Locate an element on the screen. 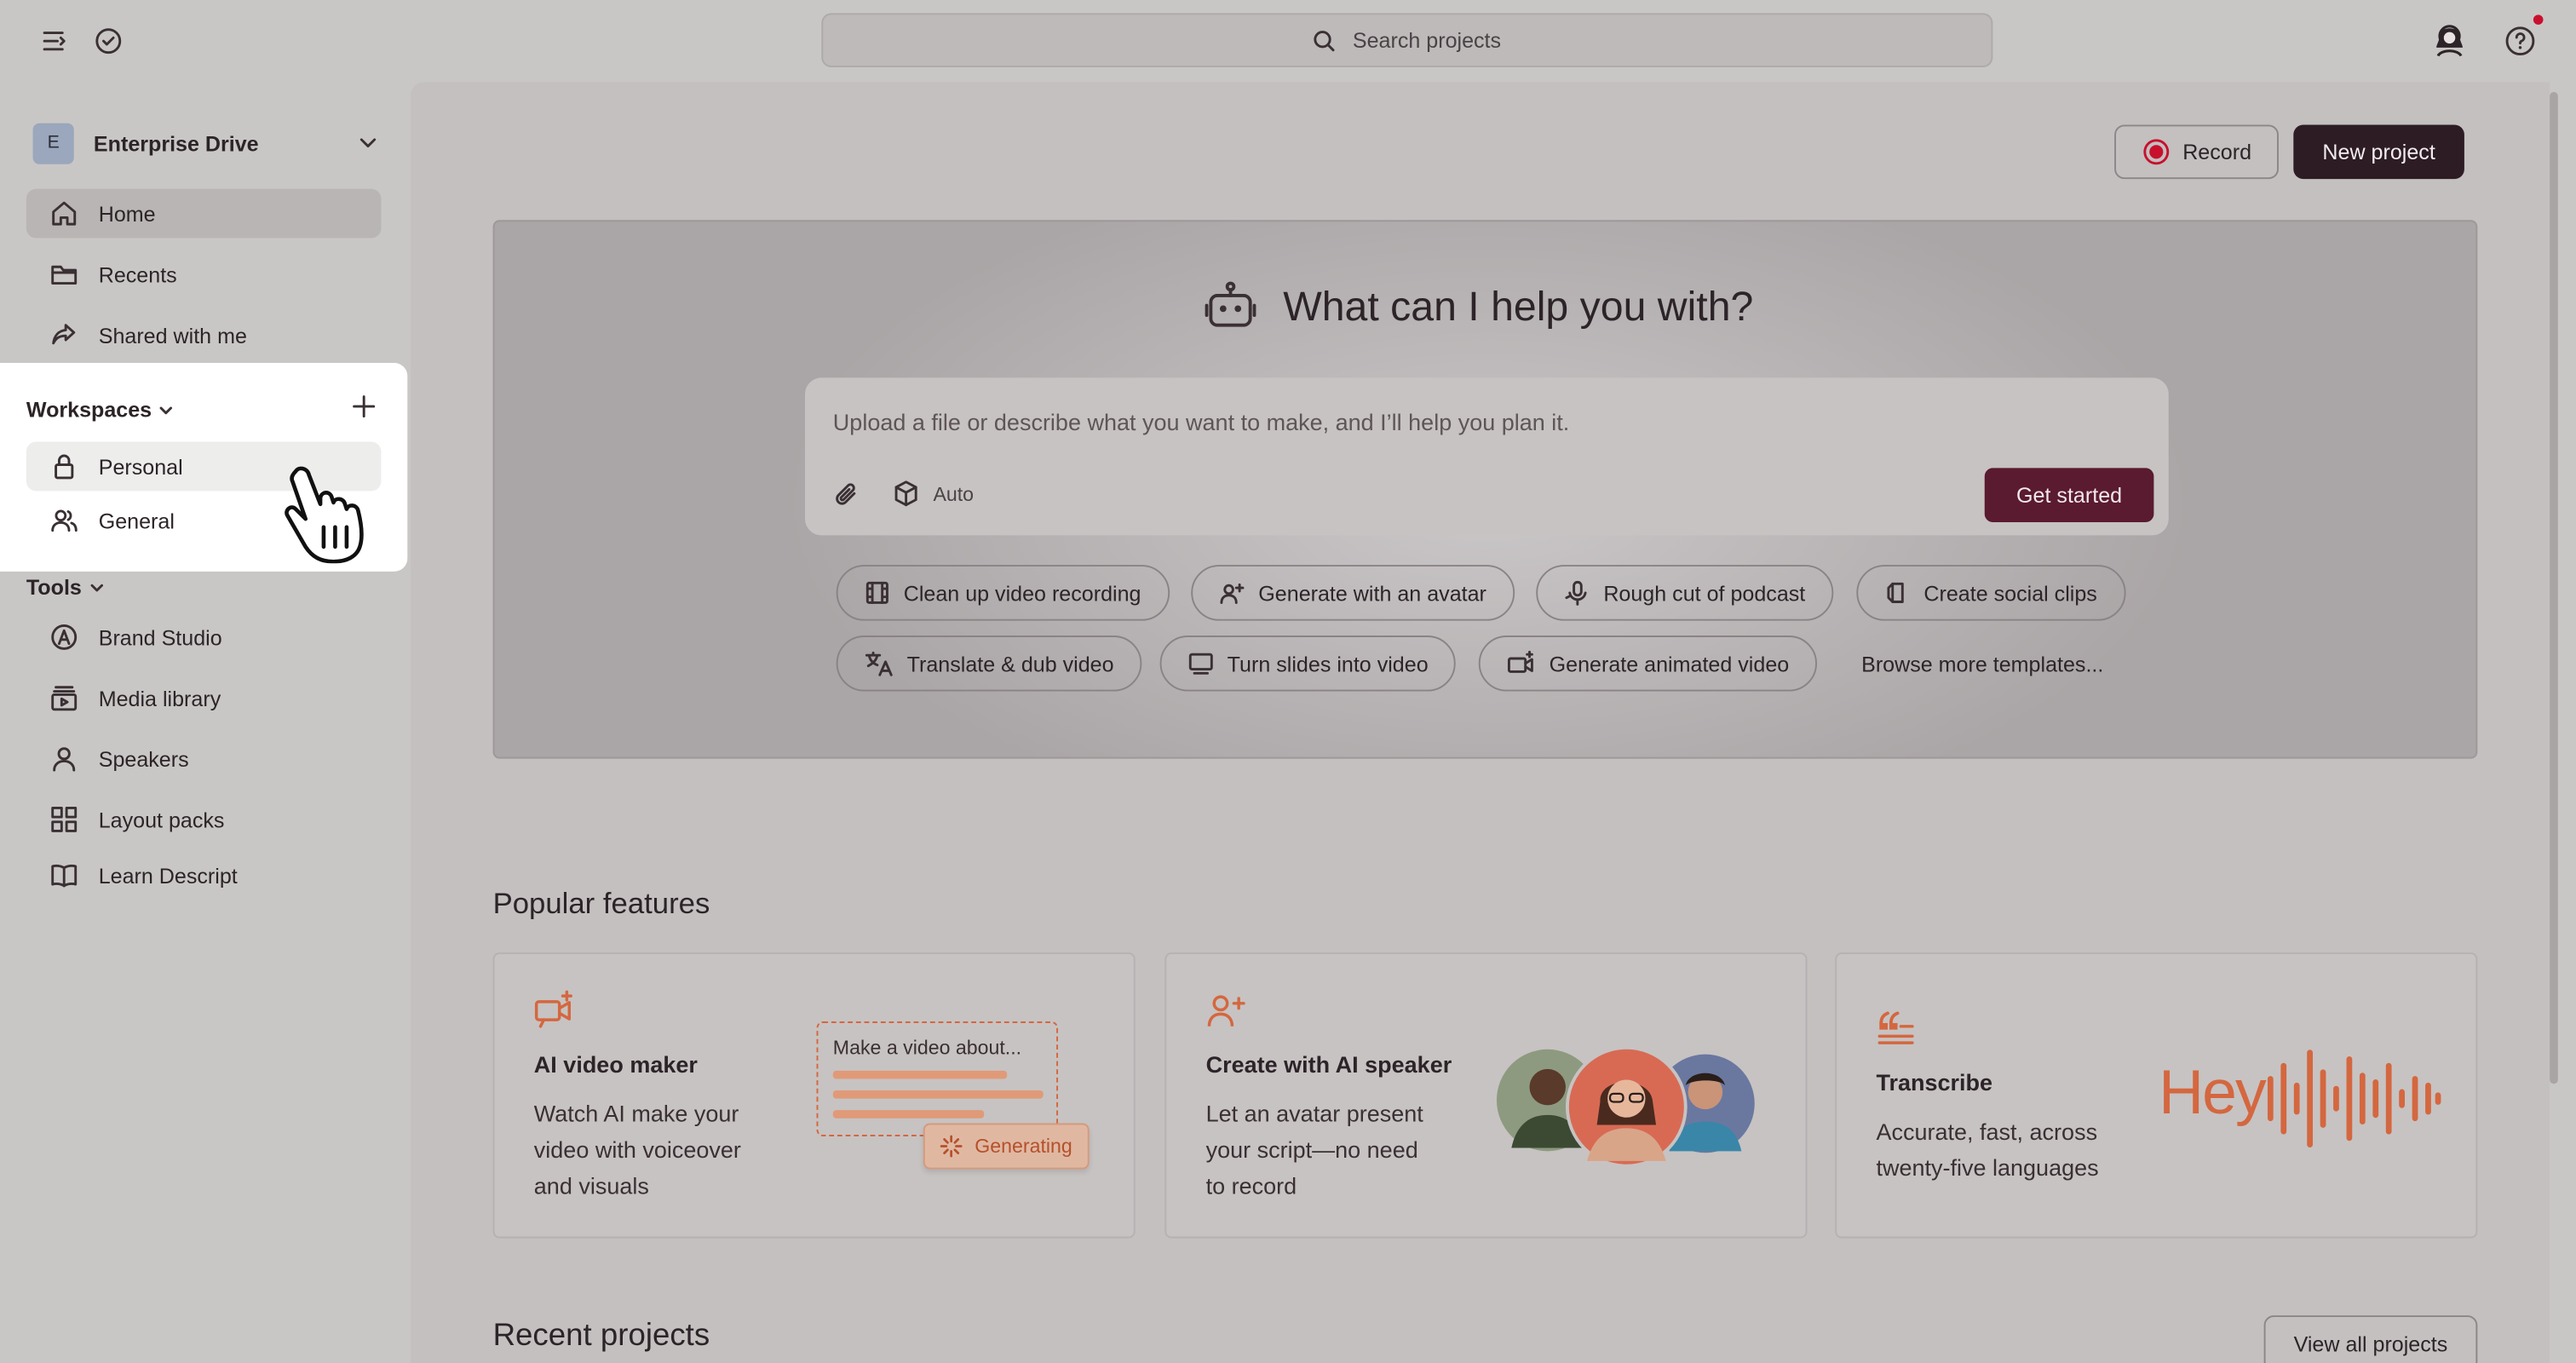 The width and height of the screenshot is (2576, 1363). folder-icon is located at coordinates (64, 275).